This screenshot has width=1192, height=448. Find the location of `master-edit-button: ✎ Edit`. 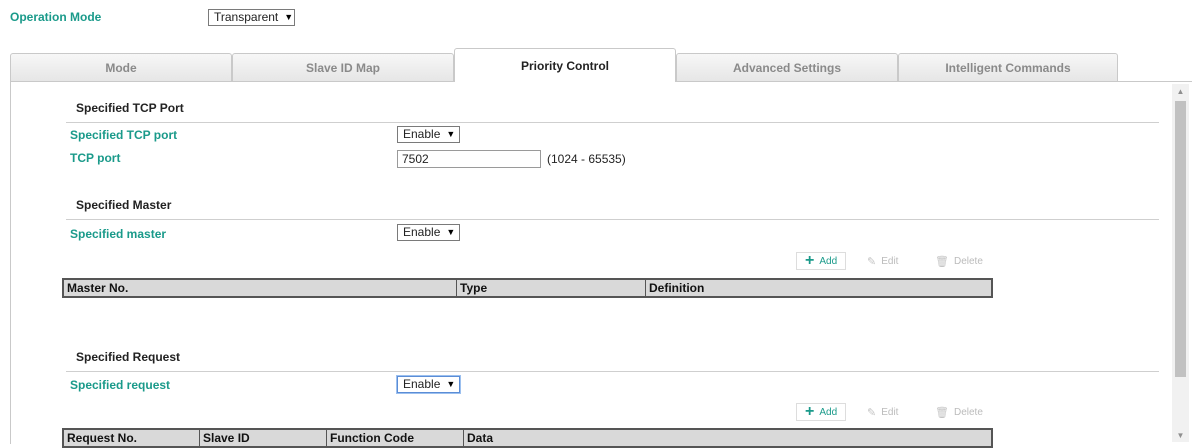

master-edit-button: ✎ Edit is located at coordinates (882, 261).